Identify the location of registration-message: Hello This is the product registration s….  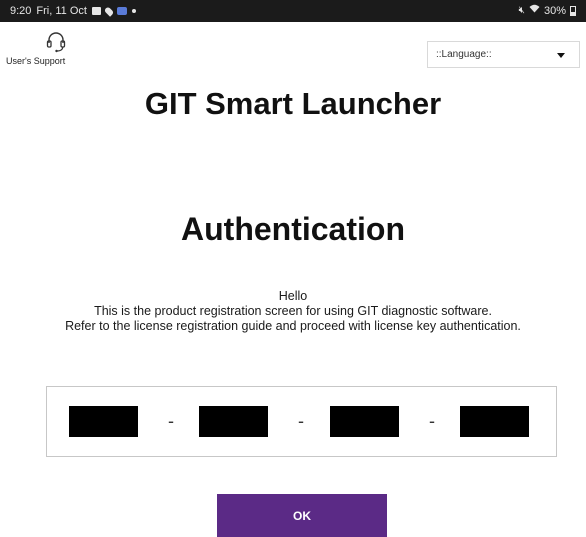
(293, 311).